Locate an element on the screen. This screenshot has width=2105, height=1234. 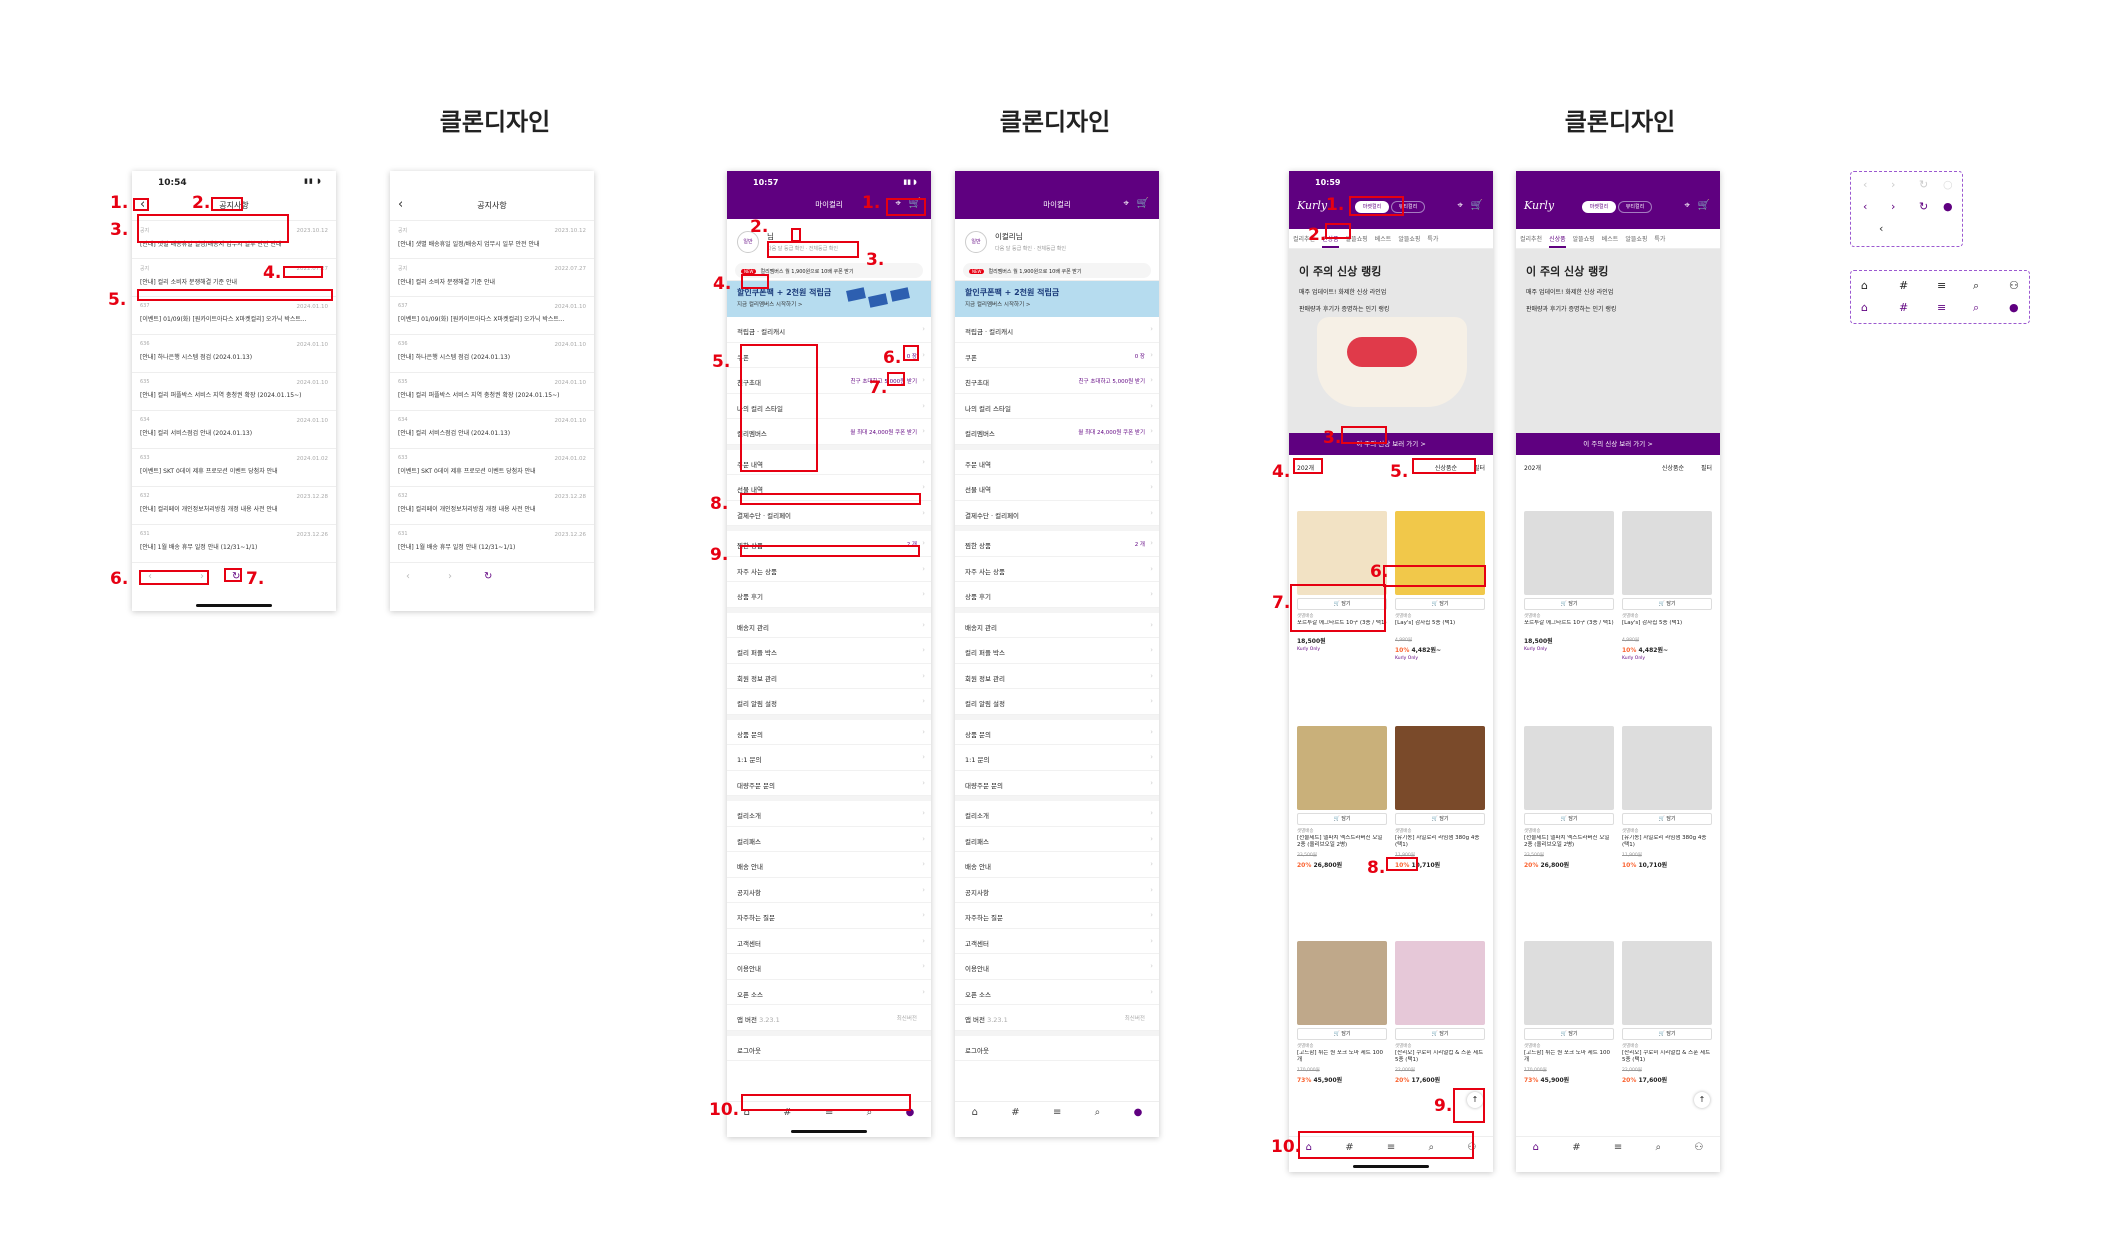
menu-row: 회원 정보 관리 › is located at coordinates (829, 676).